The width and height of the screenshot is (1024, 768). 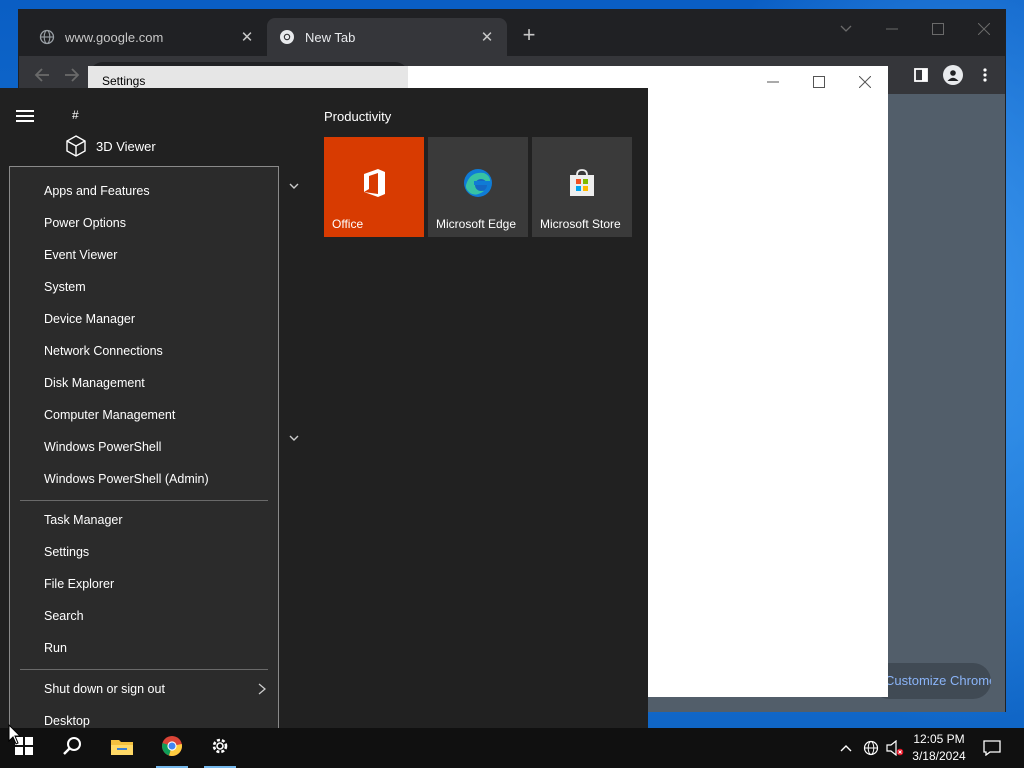 I want to click on settings-icon, so click(x=220, y=748).